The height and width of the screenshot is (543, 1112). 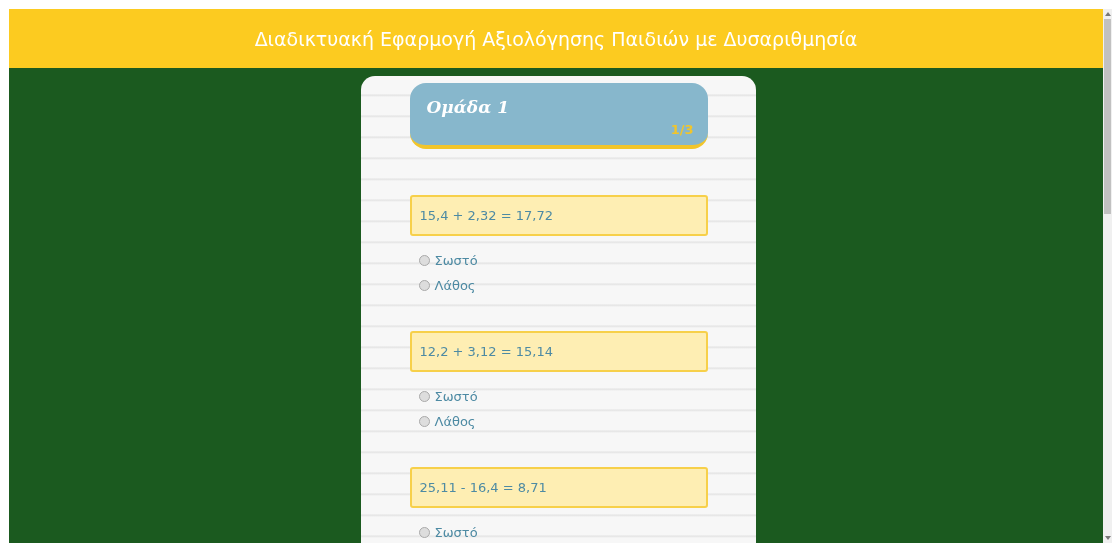 I want to click on scroll-thumb, so click(x=1107, y=116).